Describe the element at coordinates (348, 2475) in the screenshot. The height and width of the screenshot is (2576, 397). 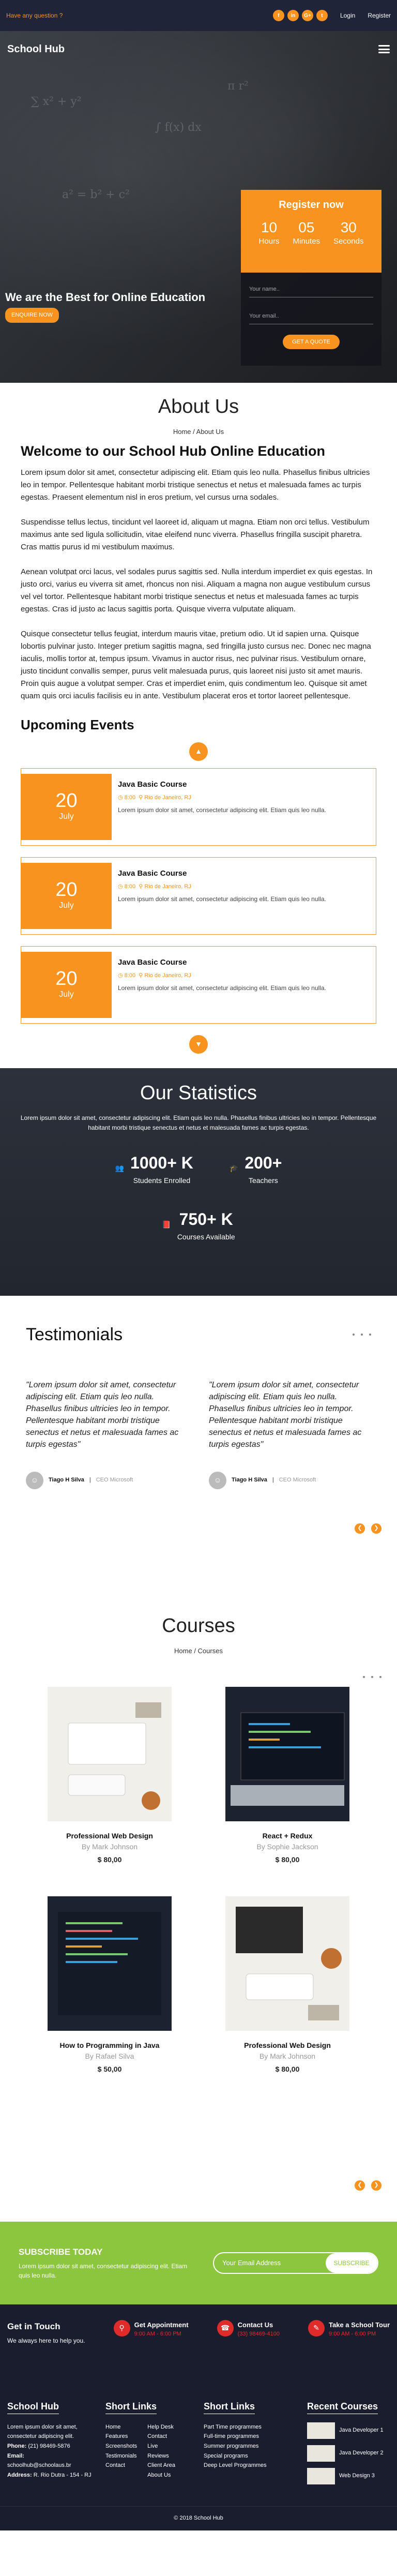
I see `recent-course: Web Design 3` at that location.